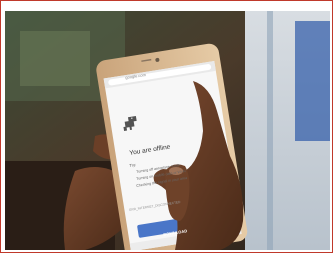  Describe the element at coordinates (312, 81) in the screenshot. I see `background-blue-object` at that location.